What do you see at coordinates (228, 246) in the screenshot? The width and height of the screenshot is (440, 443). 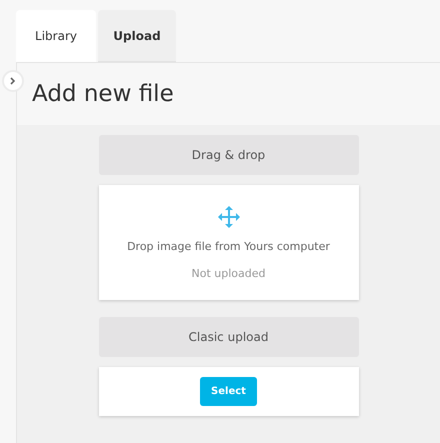 I see `drop-instruction: Drop image file from Yours computer` at bounding box center [228, 246].